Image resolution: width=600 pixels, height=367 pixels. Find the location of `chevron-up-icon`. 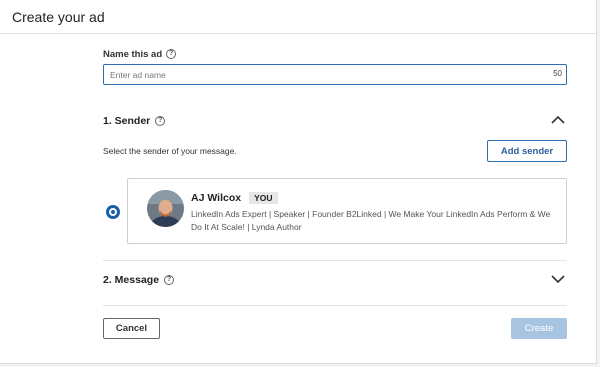

chevron-up-icon is located at coordinates (558, 120).